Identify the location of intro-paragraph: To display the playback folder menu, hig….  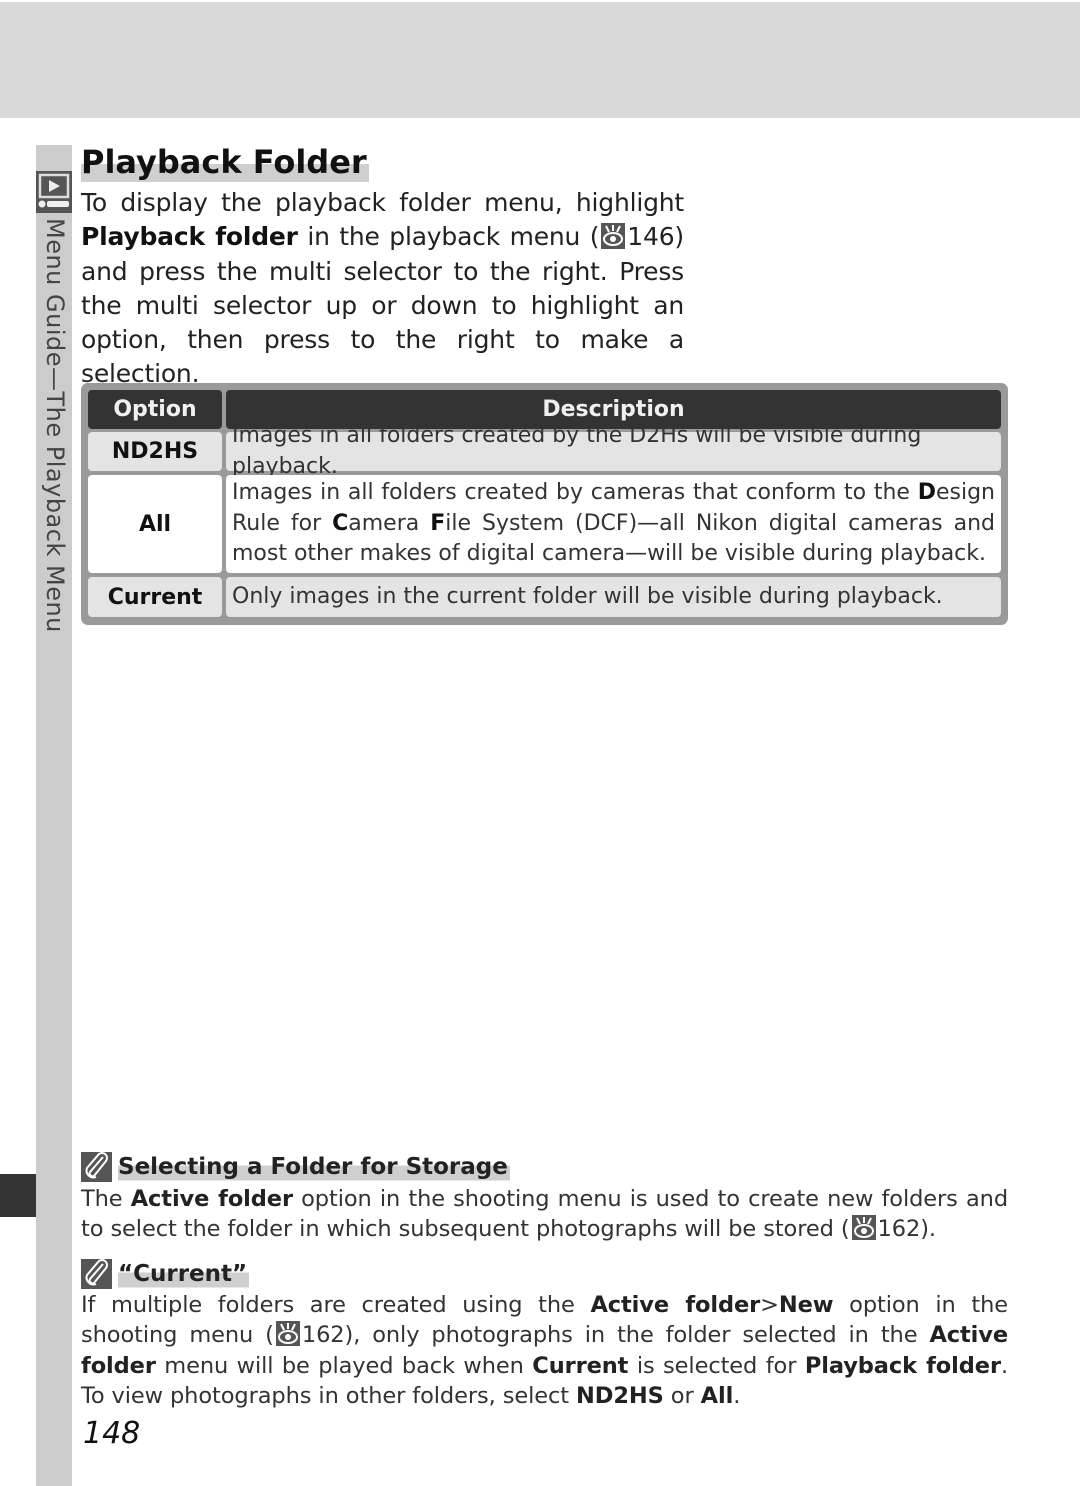
(382, 288).